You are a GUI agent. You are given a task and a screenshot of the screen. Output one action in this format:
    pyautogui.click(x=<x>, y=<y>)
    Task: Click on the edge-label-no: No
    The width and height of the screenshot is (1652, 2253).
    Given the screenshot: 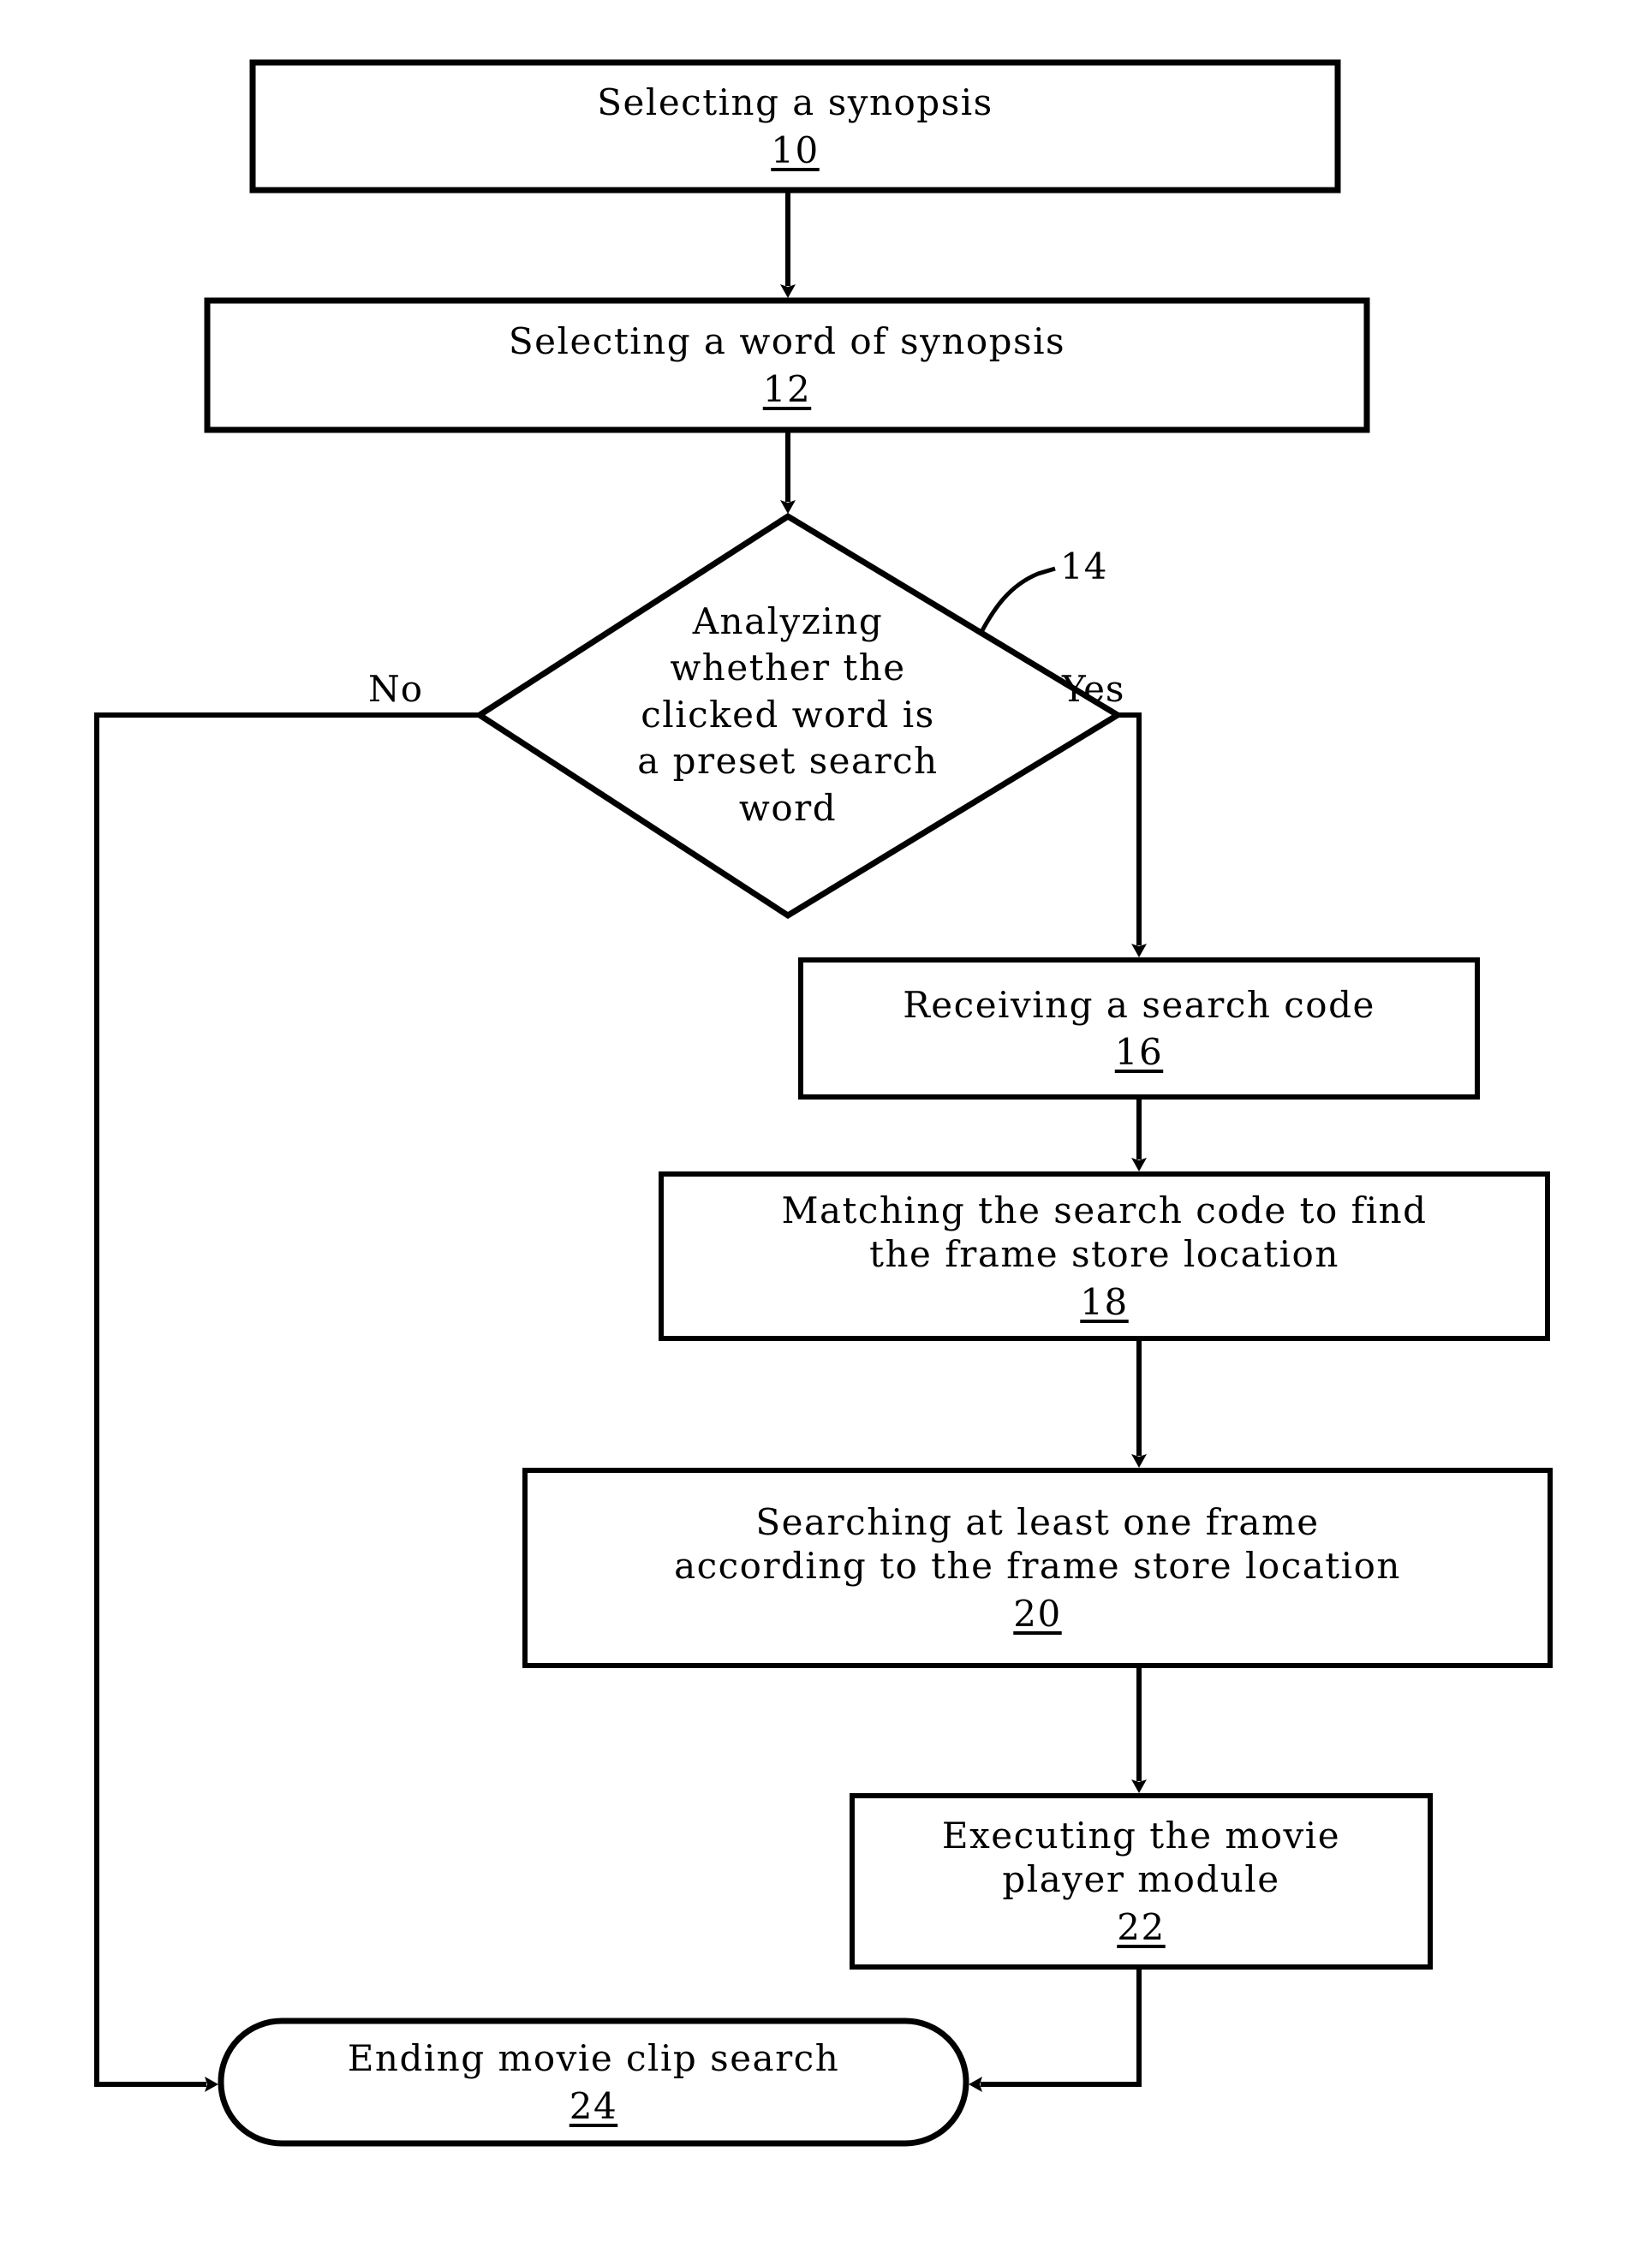 What is the action you would take?
    pyautogui.click(x=396, y=689)
    